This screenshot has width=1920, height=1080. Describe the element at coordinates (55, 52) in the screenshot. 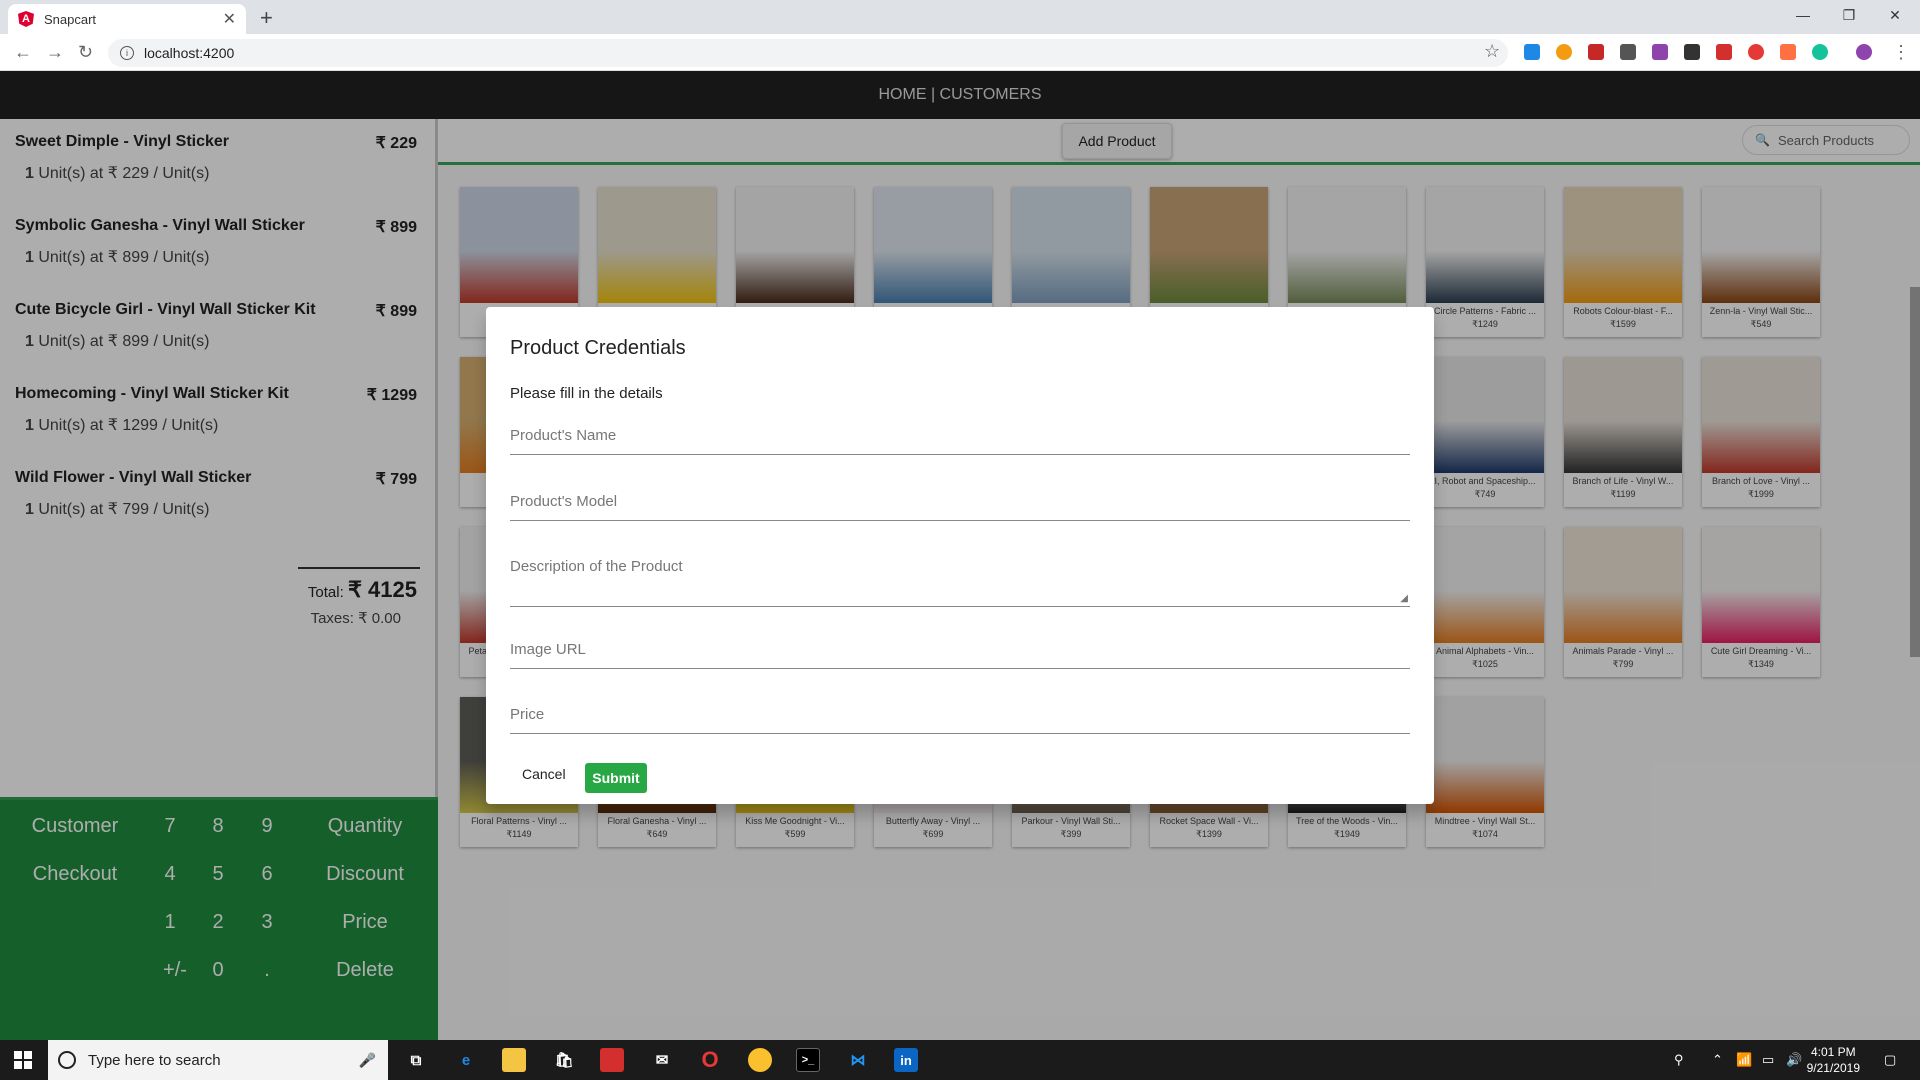

I see `forward-icon: →` at that location.